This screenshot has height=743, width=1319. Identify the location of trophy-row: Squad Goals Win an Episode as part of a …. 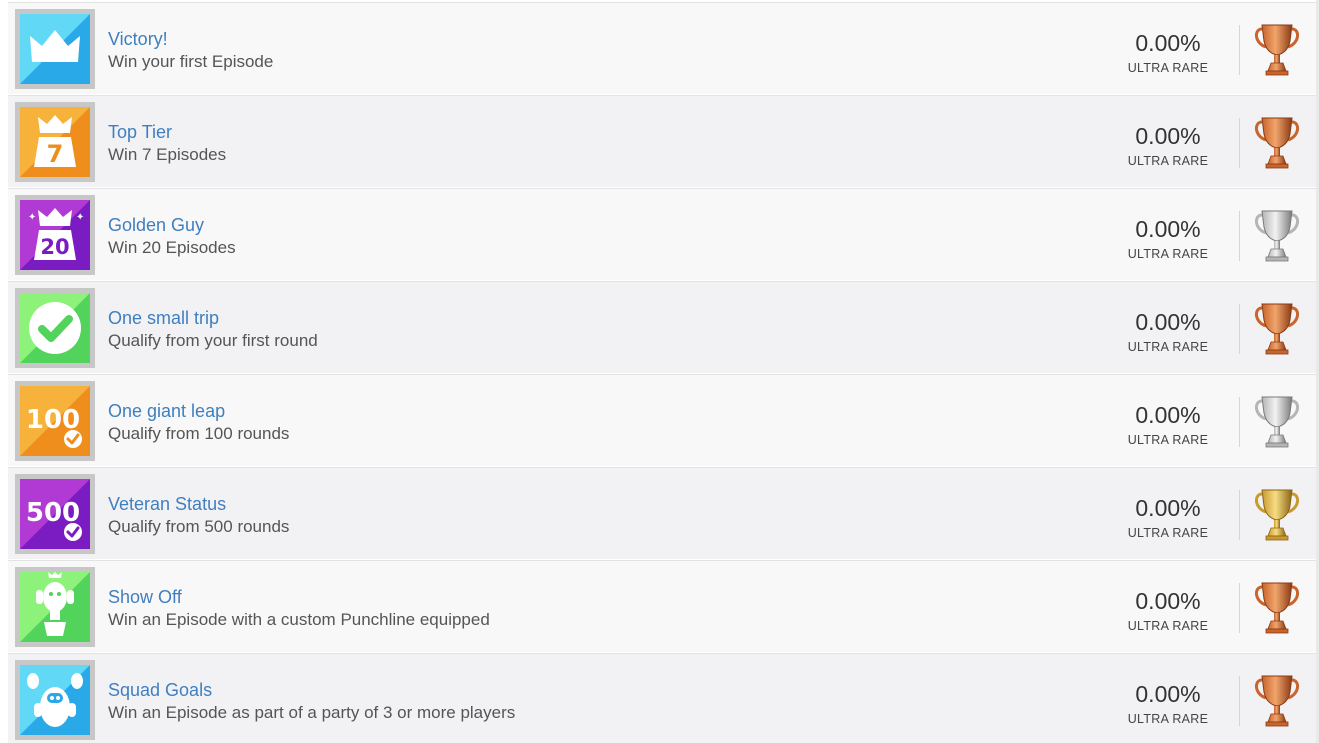
(662, 698).